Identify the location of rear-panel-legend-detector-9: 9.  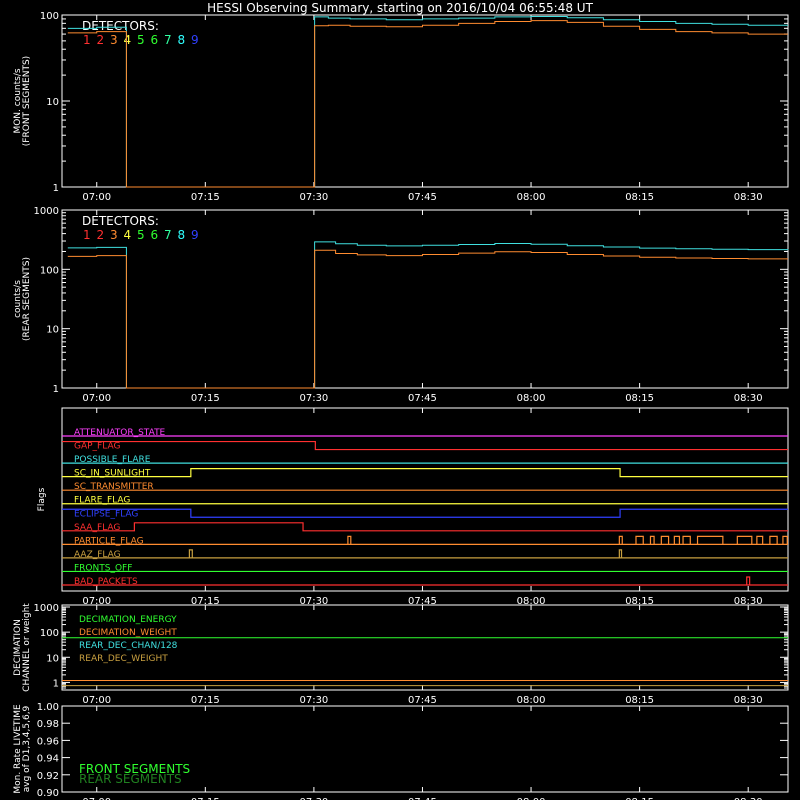
(195, 235).